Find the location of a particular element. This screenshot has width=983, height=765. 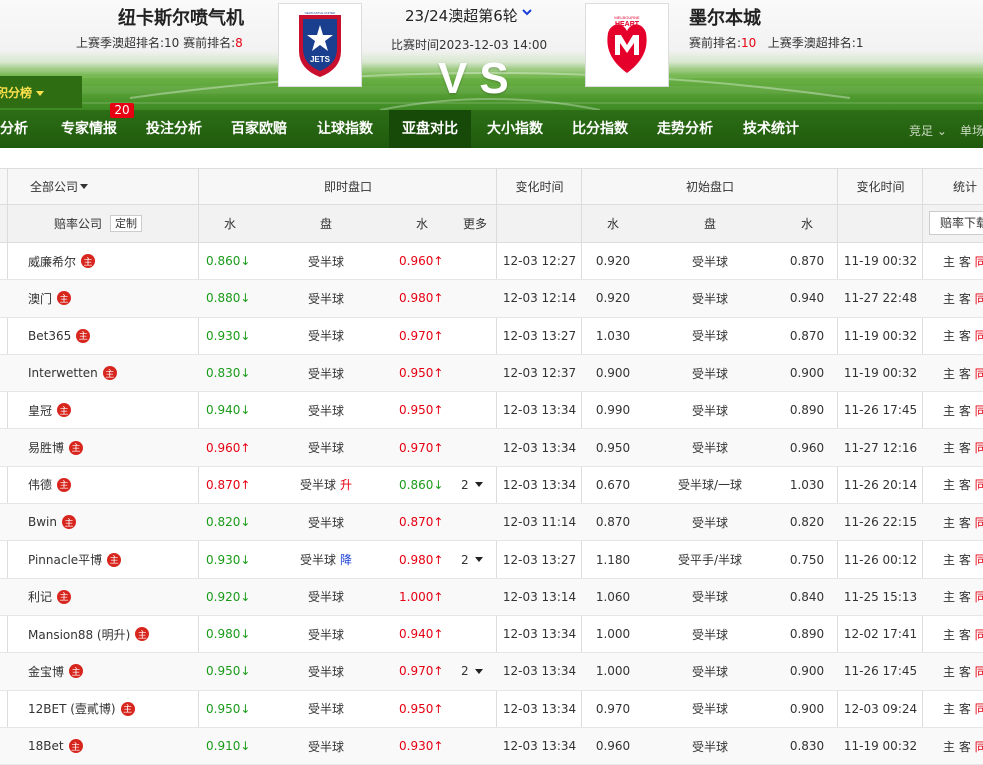

company-cell: Interwetten 主 is located at coordinates (72, 373).